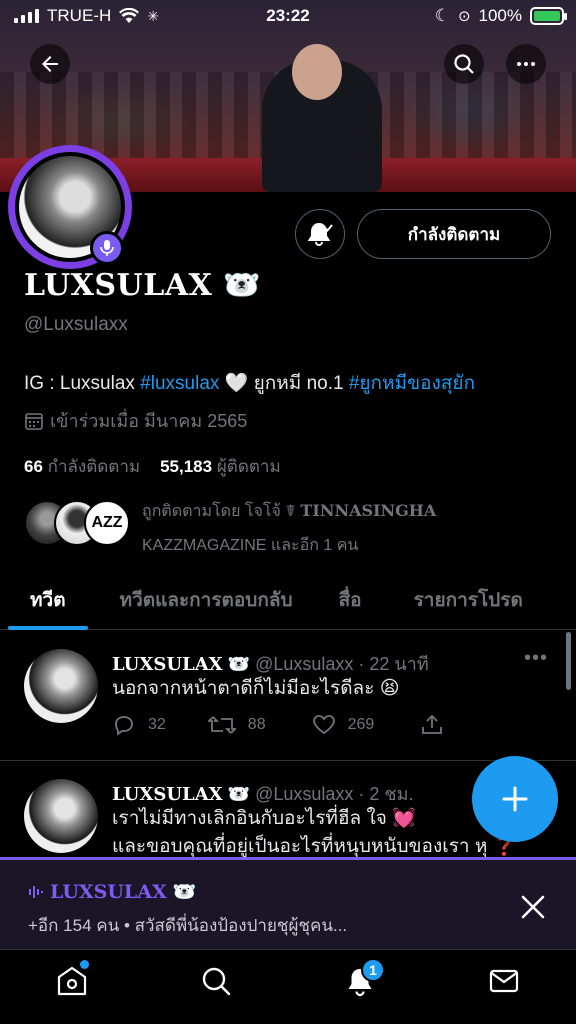  What do you see at coordinates (256, 688) in the screenshot?
I see `tweet-text: นอกจากหน้าตาดีก็ไม่มีอะไรดีละ 😫` at bounding box center [256, 688].